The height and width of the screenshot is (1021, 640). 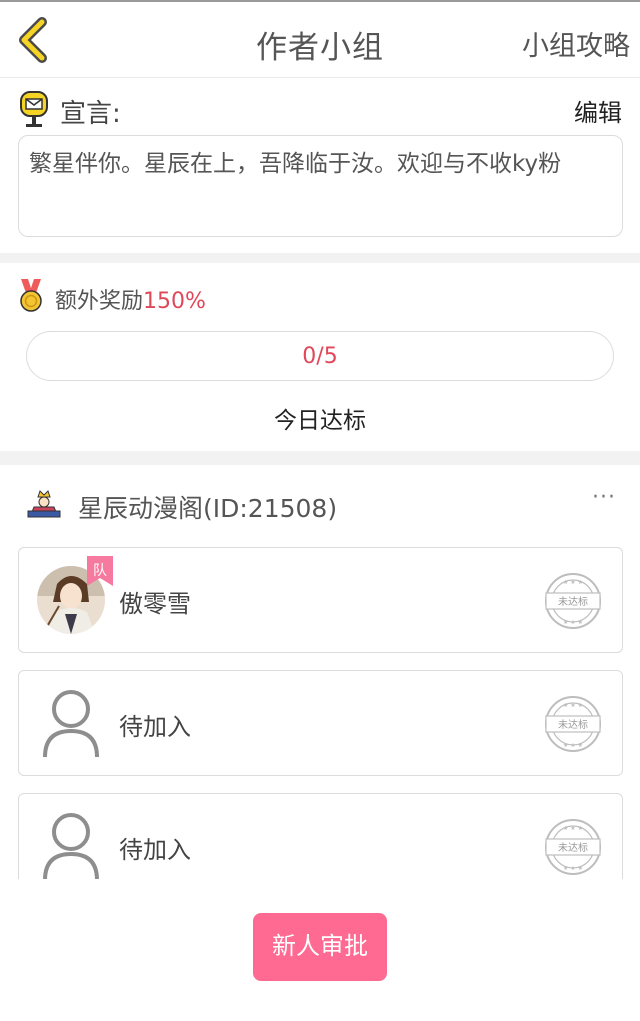 I want to click on header: 作者小组 小组攻略, so click(x=320, y=40).